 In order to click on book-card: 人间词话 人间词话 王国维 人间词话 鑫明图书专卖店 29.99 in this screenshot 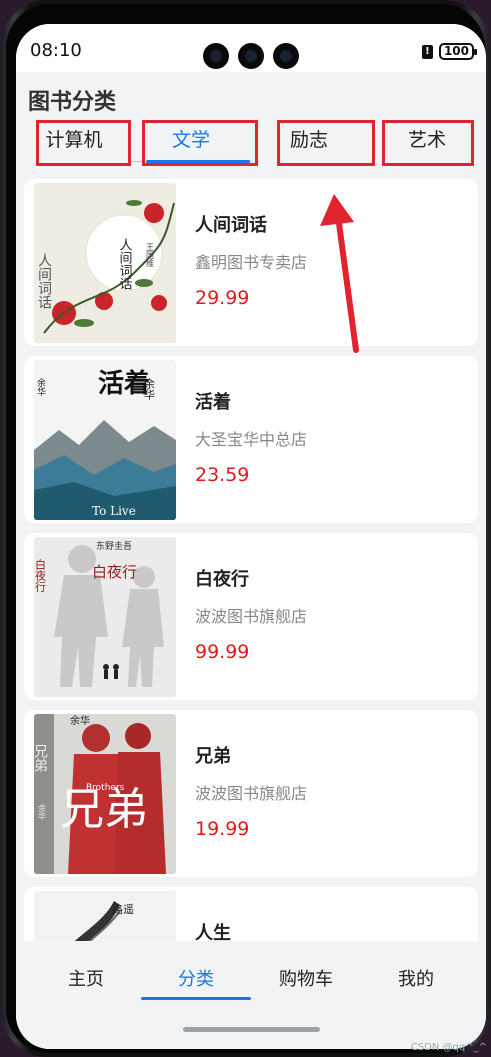, I will do `click(251, 262)`.